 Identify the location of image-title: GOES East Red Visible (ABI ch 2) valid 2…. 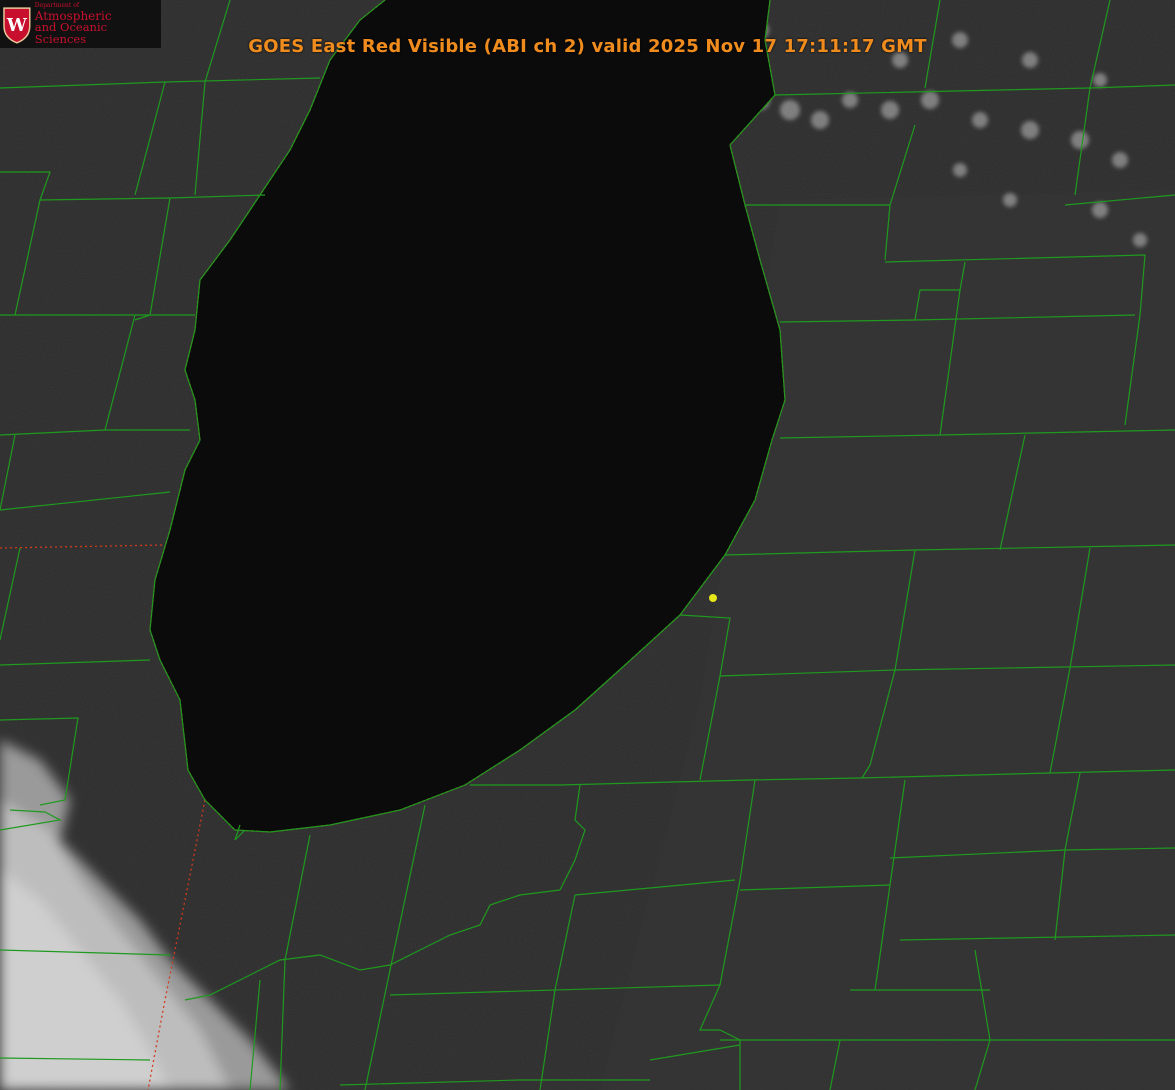
(587, 46).